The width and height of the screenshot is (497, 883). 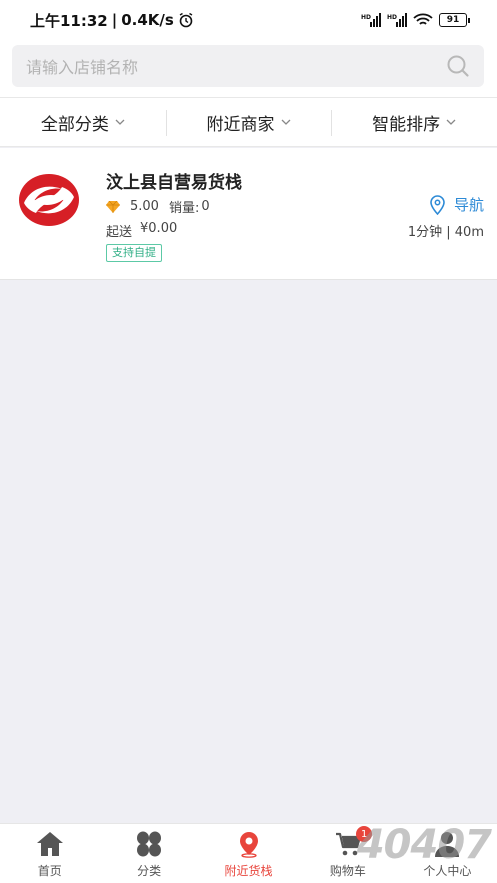 What do you see at coordinates (174, 180) in the screenshot?
I see `store-name: 汶上县自营易货栈` at bounding box center [174, 180].